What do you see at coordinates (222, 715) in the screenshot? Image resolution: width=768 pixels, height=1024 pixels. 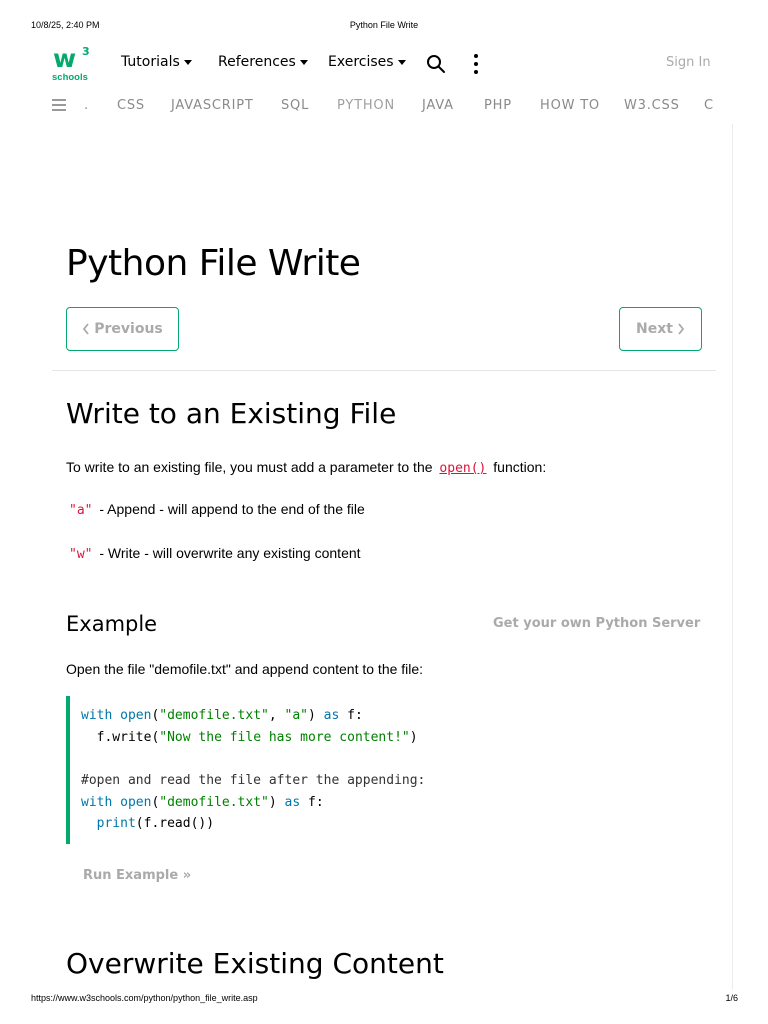 I see `code-line-1: with open("demofile.txt", "a") as f:` at bounding box center [222, 715].